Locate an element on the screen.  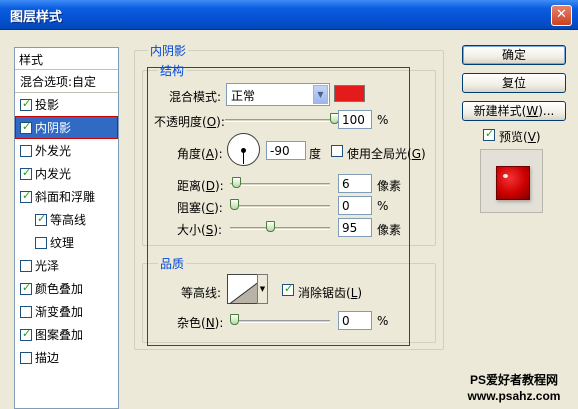
opacity-label: 不透明度(O): is located at coordinates (189, 122).